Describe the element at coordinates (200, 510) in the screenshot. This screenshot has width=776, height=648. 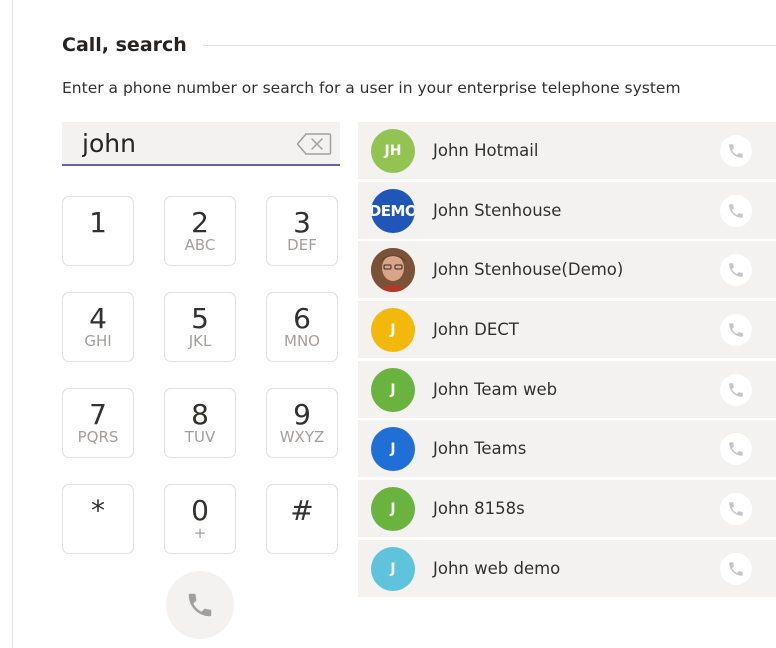
I see `dialpad-key-digit: 0` at that location.